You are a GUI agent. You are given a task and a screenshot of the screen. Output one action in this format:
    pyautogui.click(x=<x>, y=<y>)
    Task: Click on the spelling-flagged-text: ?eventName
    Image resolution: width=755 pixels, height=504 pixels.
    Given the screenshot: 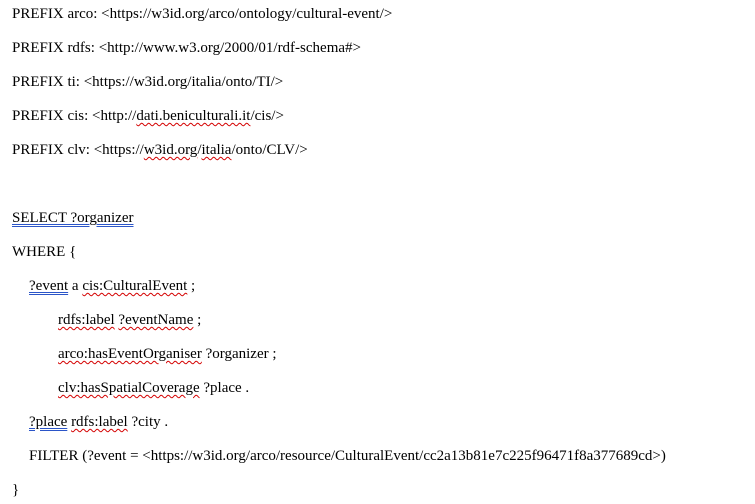 What is the action you would take?
    pyautogui.click(x=155, y=320)
    